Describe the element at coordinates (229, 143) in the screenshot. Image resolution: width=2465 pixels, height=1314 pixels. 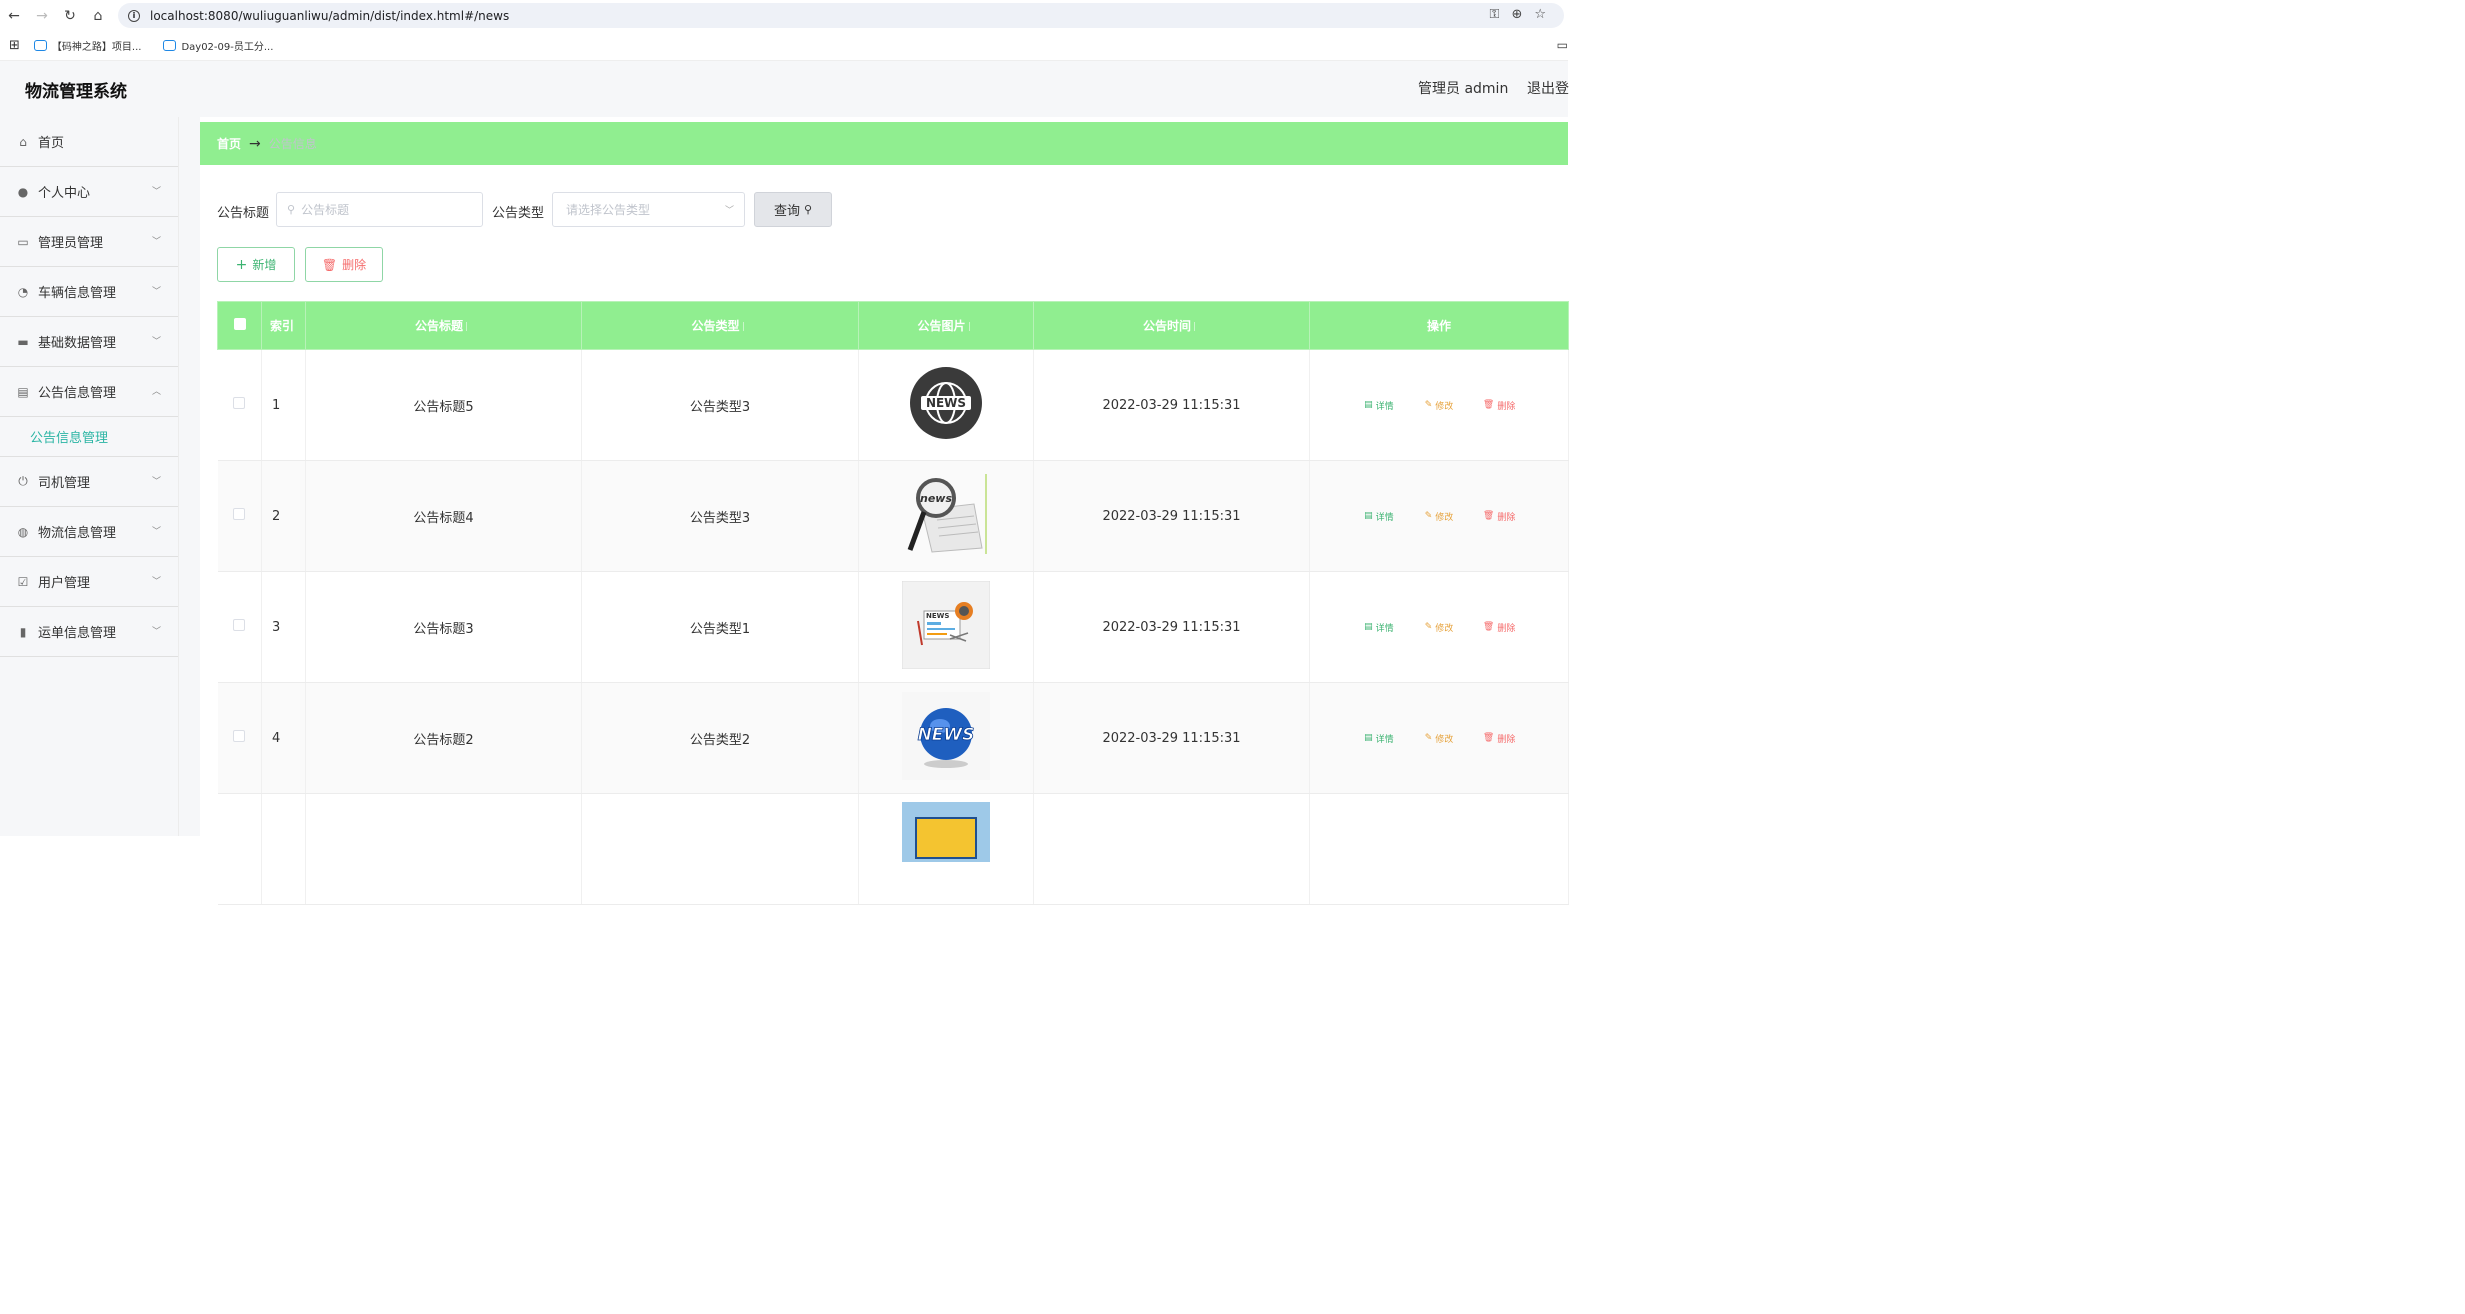
I see `breadcrumb-home: 首页` at that location.